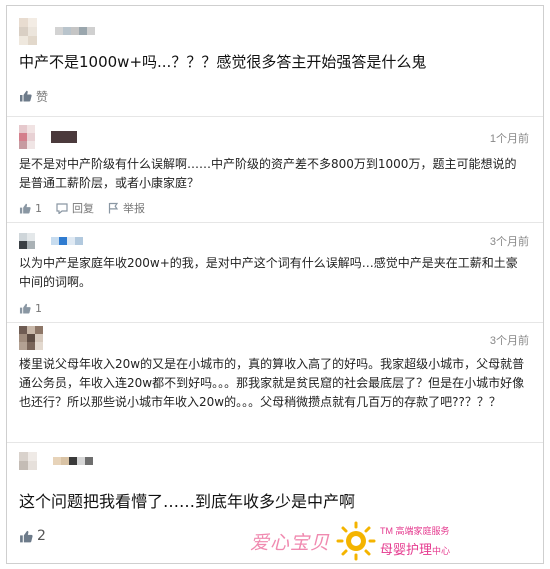  What do you see at coordinates (406, 550) in the screenshot?
I see `service-label: 母婴护理` at bounding box center [406, 550].